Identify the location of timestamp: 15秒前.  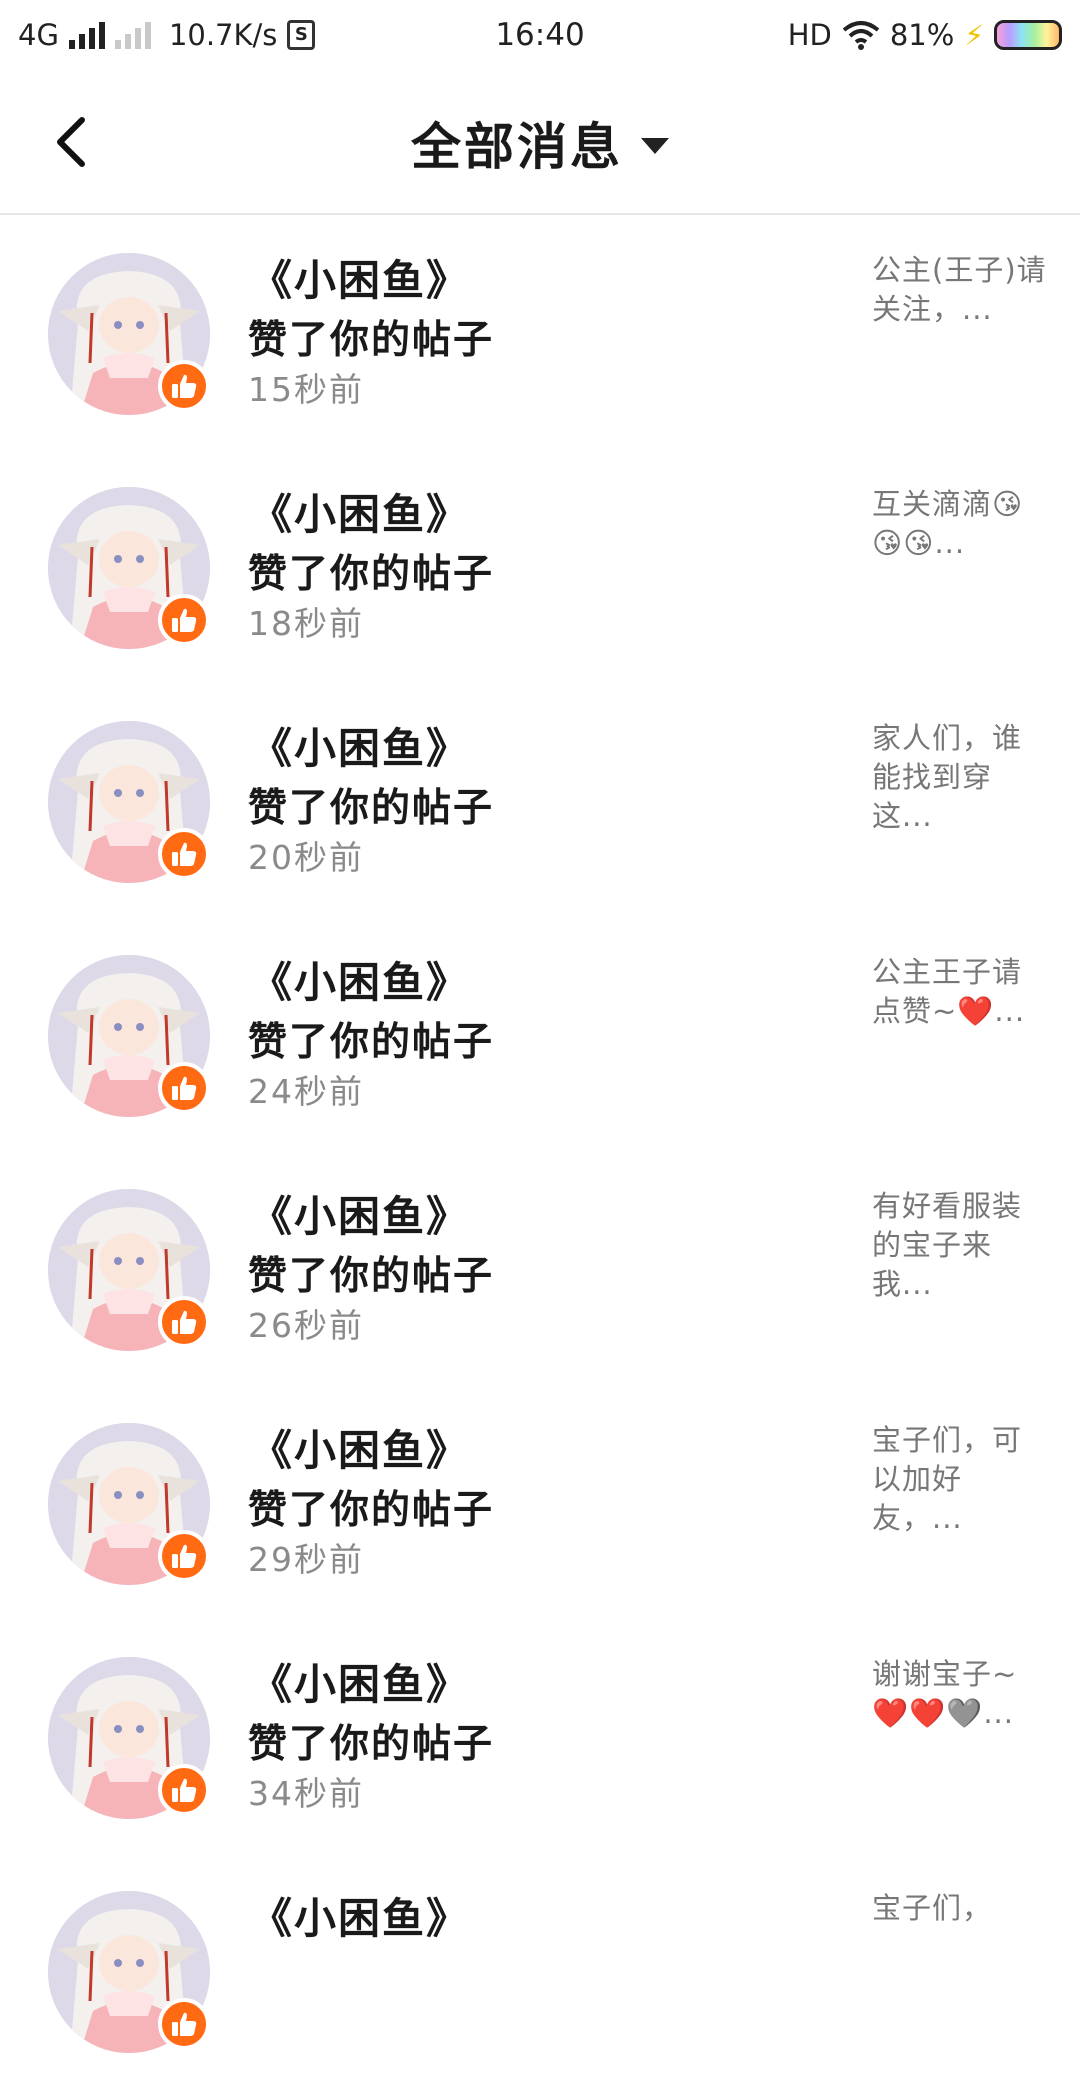
(306, 389).